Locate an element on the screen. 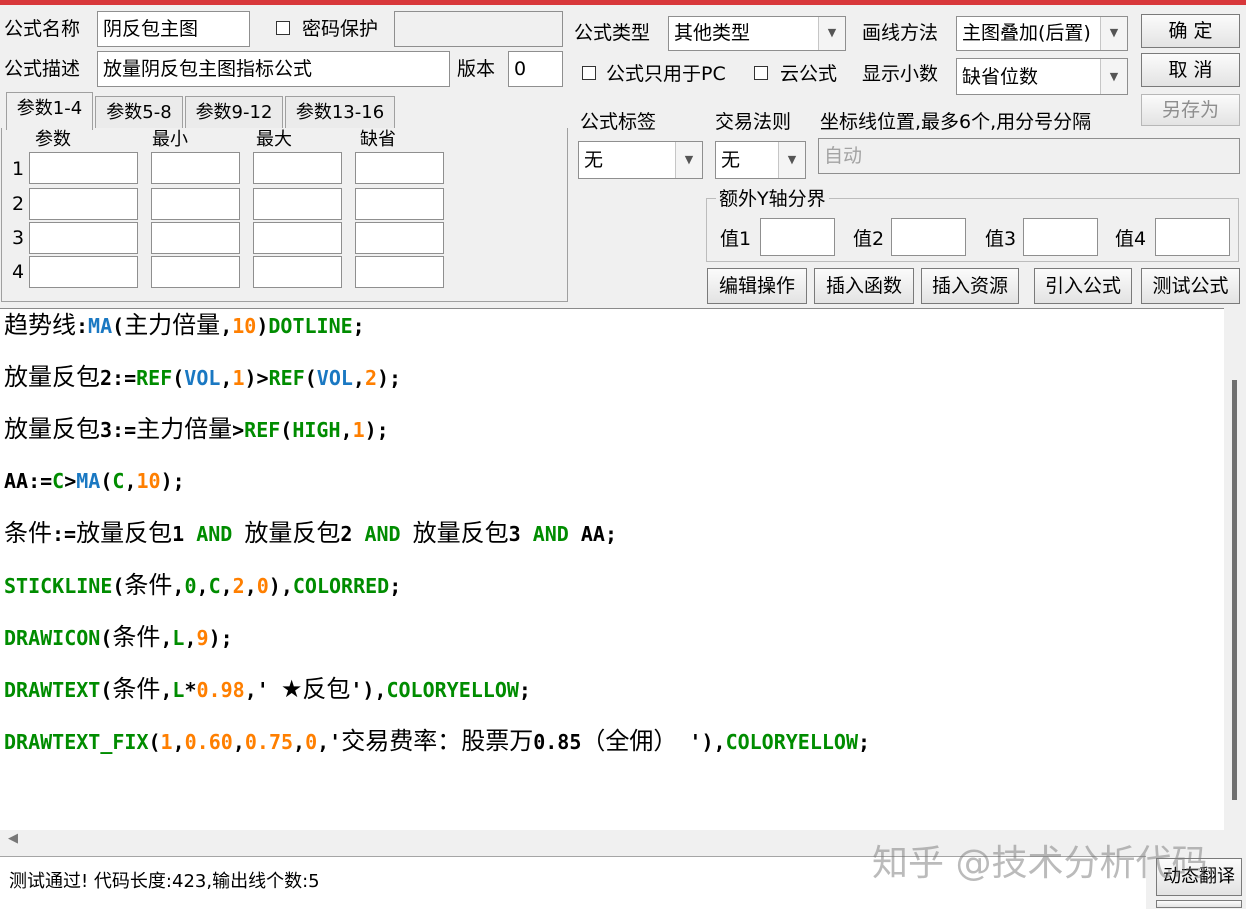 This screenshot has width=1246, height=909. code-token: COLORRED is located at coordinates (341, 586).